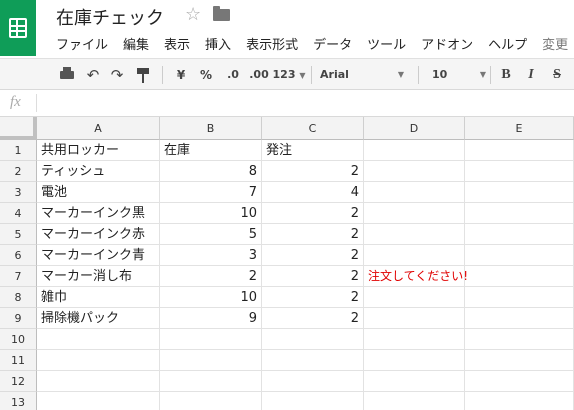  I want to click on row-header: 4, so click(18, 213).